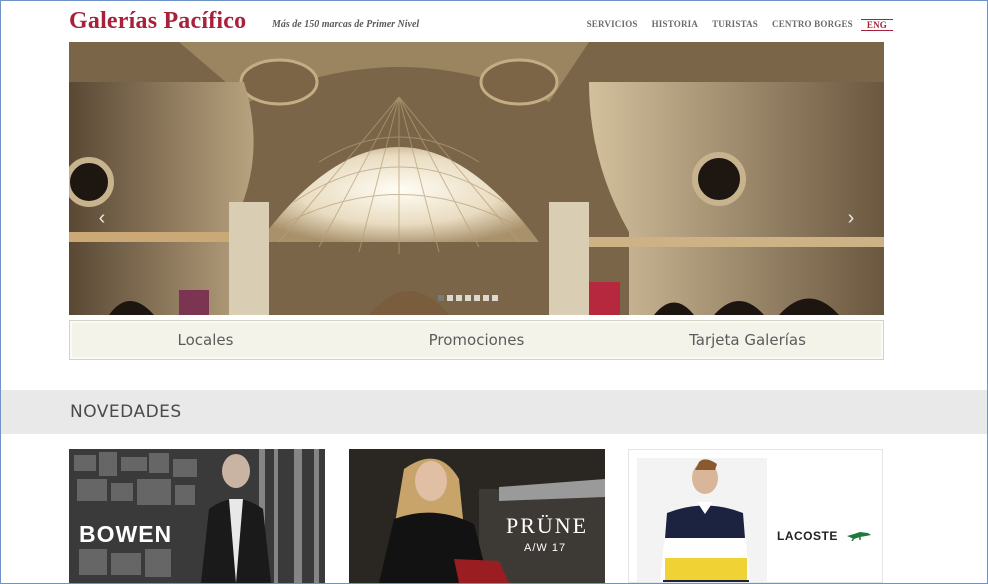  I want to click on news-card-bowen: BOWEN, so click(197, 516).